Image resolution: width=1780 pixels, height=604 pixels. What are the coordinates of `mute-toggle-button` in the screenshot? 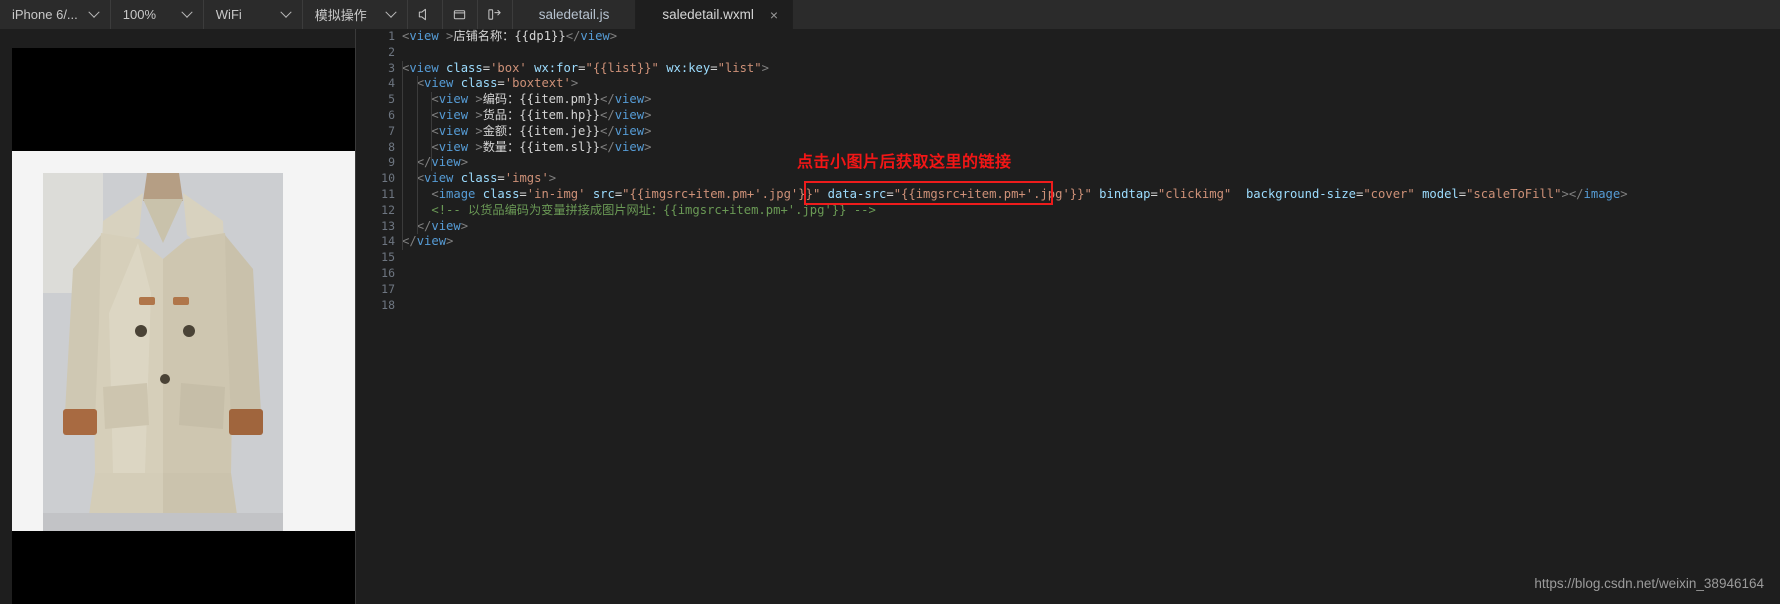 It's located at (425, 14).